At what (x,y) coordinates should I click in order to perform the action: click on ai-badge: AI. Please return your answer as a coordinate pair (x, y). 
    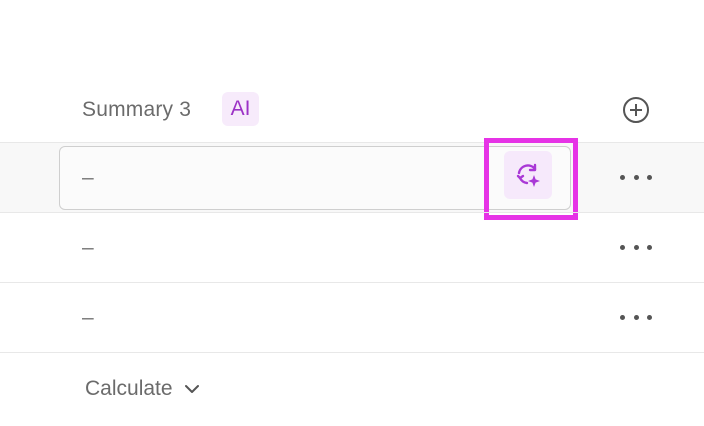
    Looking at the image, I should click on (240, 109).